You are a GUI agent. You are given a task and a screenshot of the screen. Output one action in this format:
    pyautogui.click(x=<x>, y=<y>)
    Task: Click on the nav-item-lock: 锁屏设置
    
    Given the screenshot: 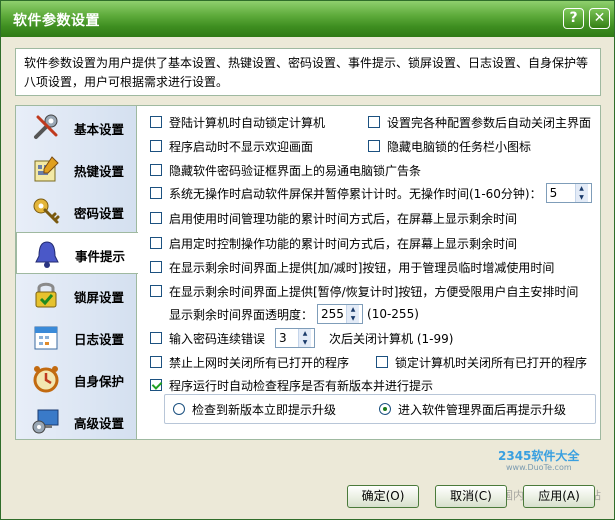 What is the action you would take?
    pyautogui.click(x=76, y=295)
    